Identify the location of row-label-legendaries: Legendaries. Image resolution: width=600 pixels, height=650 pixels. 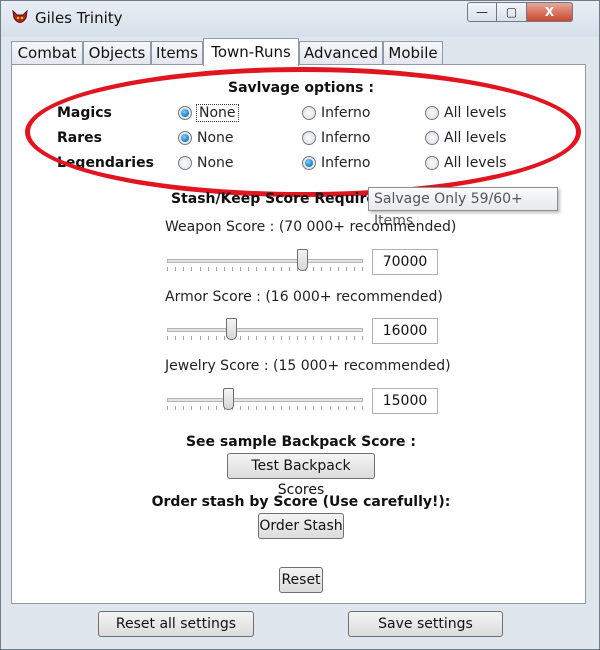
(105, 163).